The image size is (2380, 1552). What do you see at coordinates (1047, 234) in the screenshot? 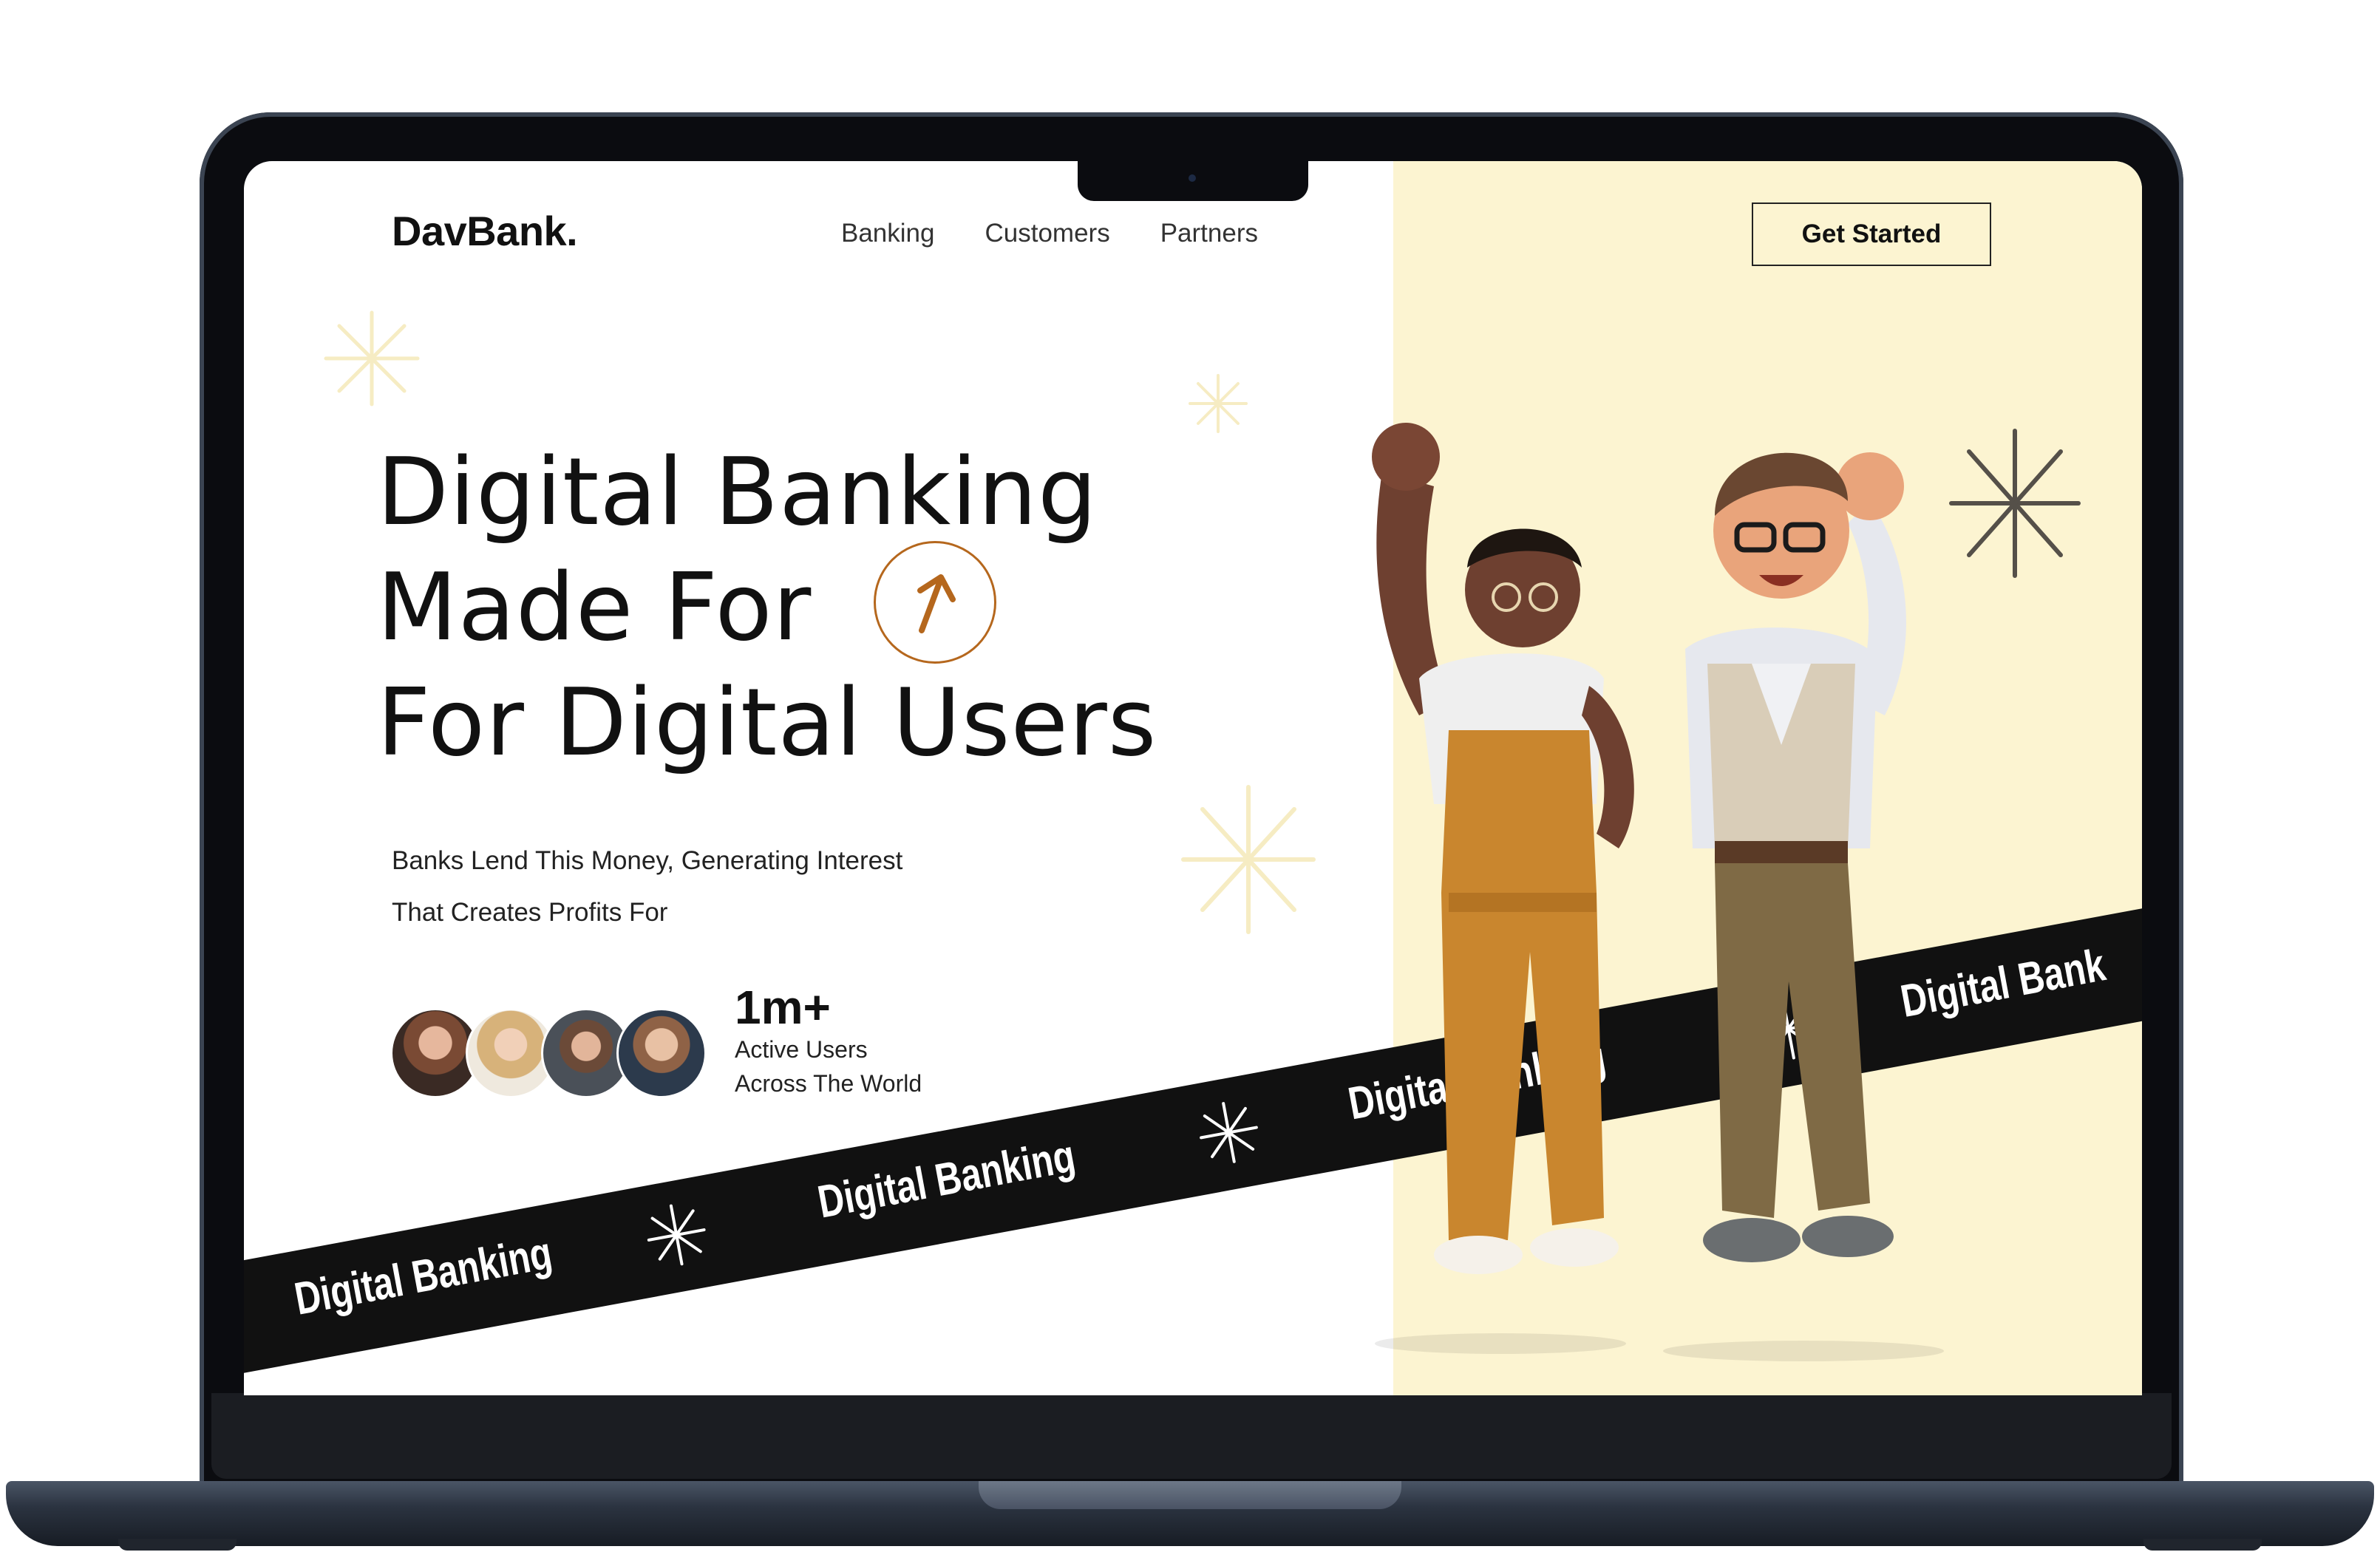
I see `nav-customers: Customers` at bounding box center [1047, 234].